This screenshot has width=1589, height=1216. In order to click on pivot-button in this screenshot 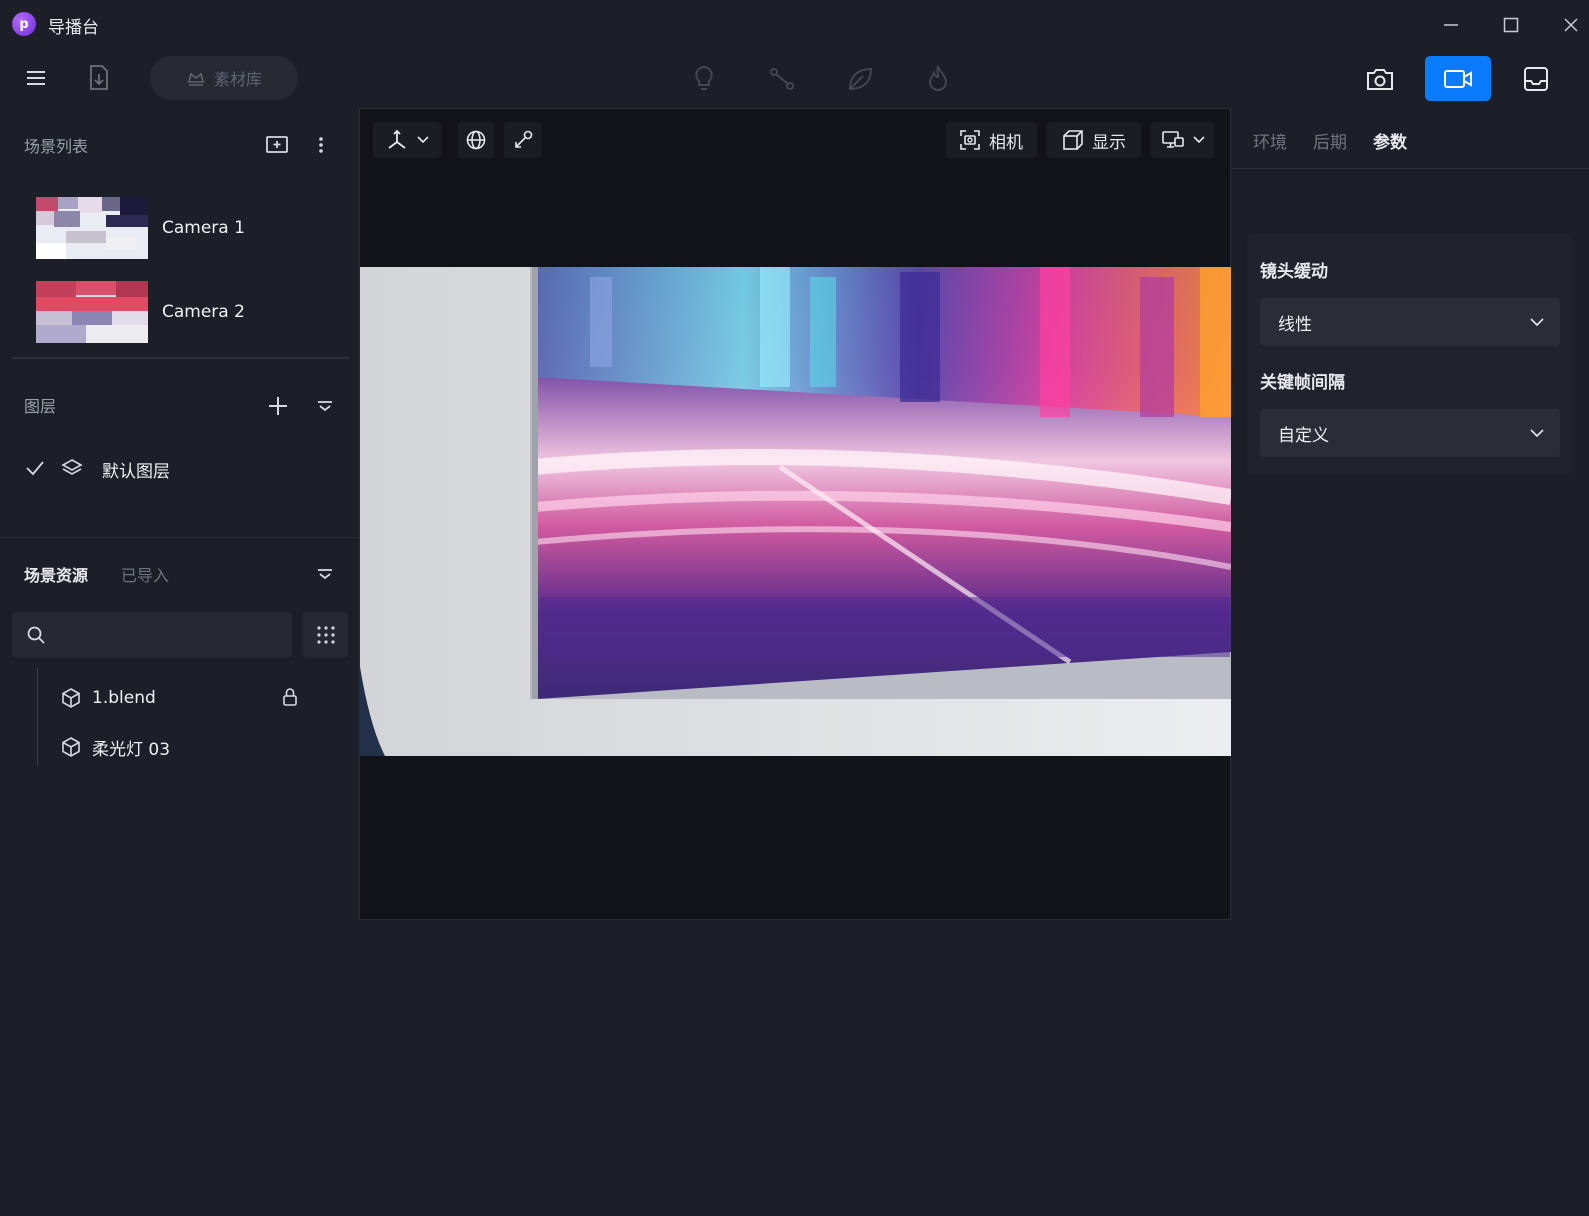, I will do `click(523, 140)`.